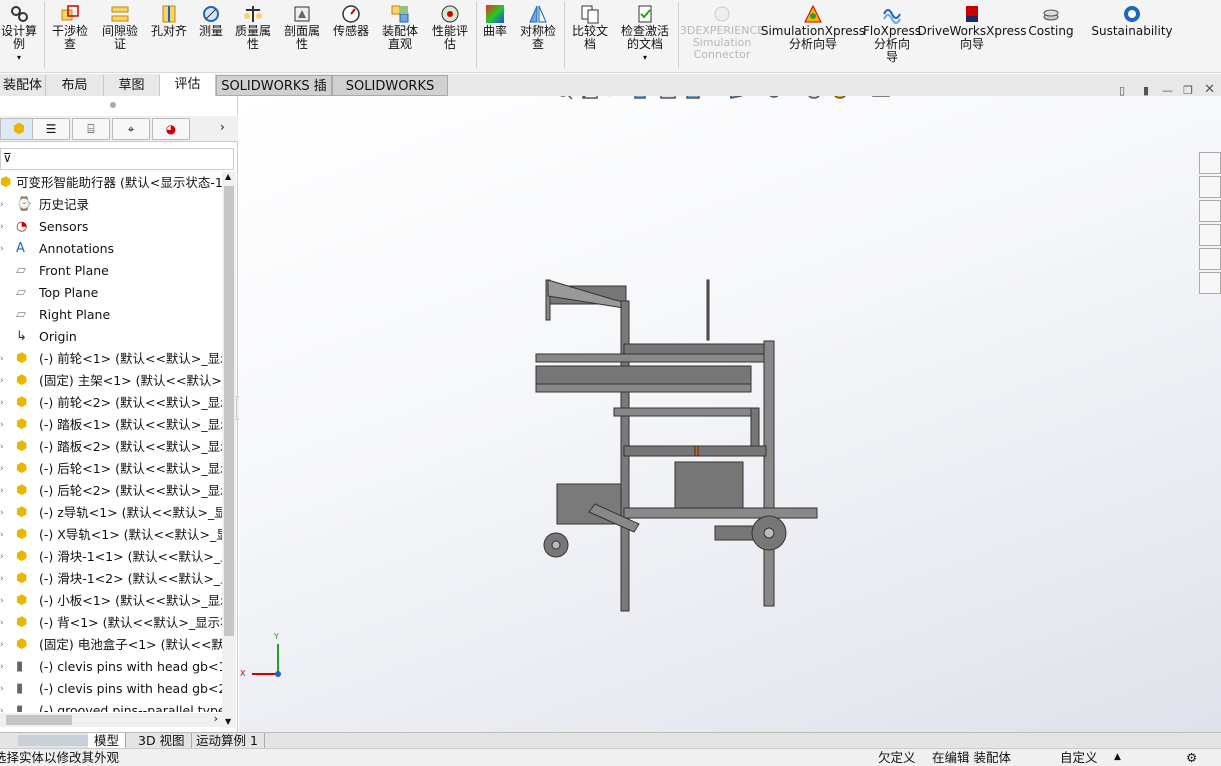 The image size is (1221, 766). What do you see at coordinates (111, 381) in the screenshot?
I see `tree-item: › ⬢ (固定) 主架<1> (默认<<默认>_显` at bounding box center [111, 381].